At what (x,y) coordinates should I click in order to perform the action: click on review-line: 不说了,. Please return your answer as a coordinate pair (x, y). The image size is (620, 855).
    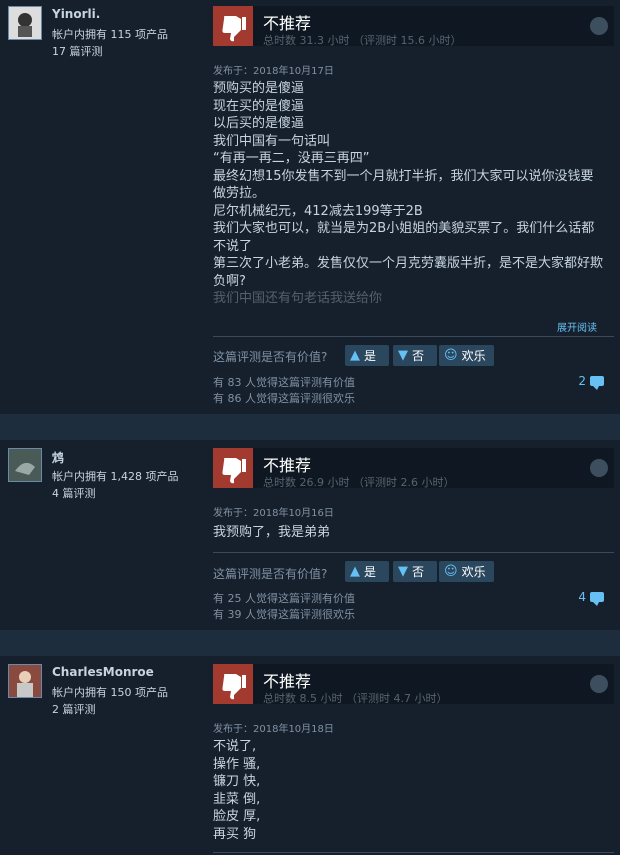
    Looking at the image, I should click on (235, 746).